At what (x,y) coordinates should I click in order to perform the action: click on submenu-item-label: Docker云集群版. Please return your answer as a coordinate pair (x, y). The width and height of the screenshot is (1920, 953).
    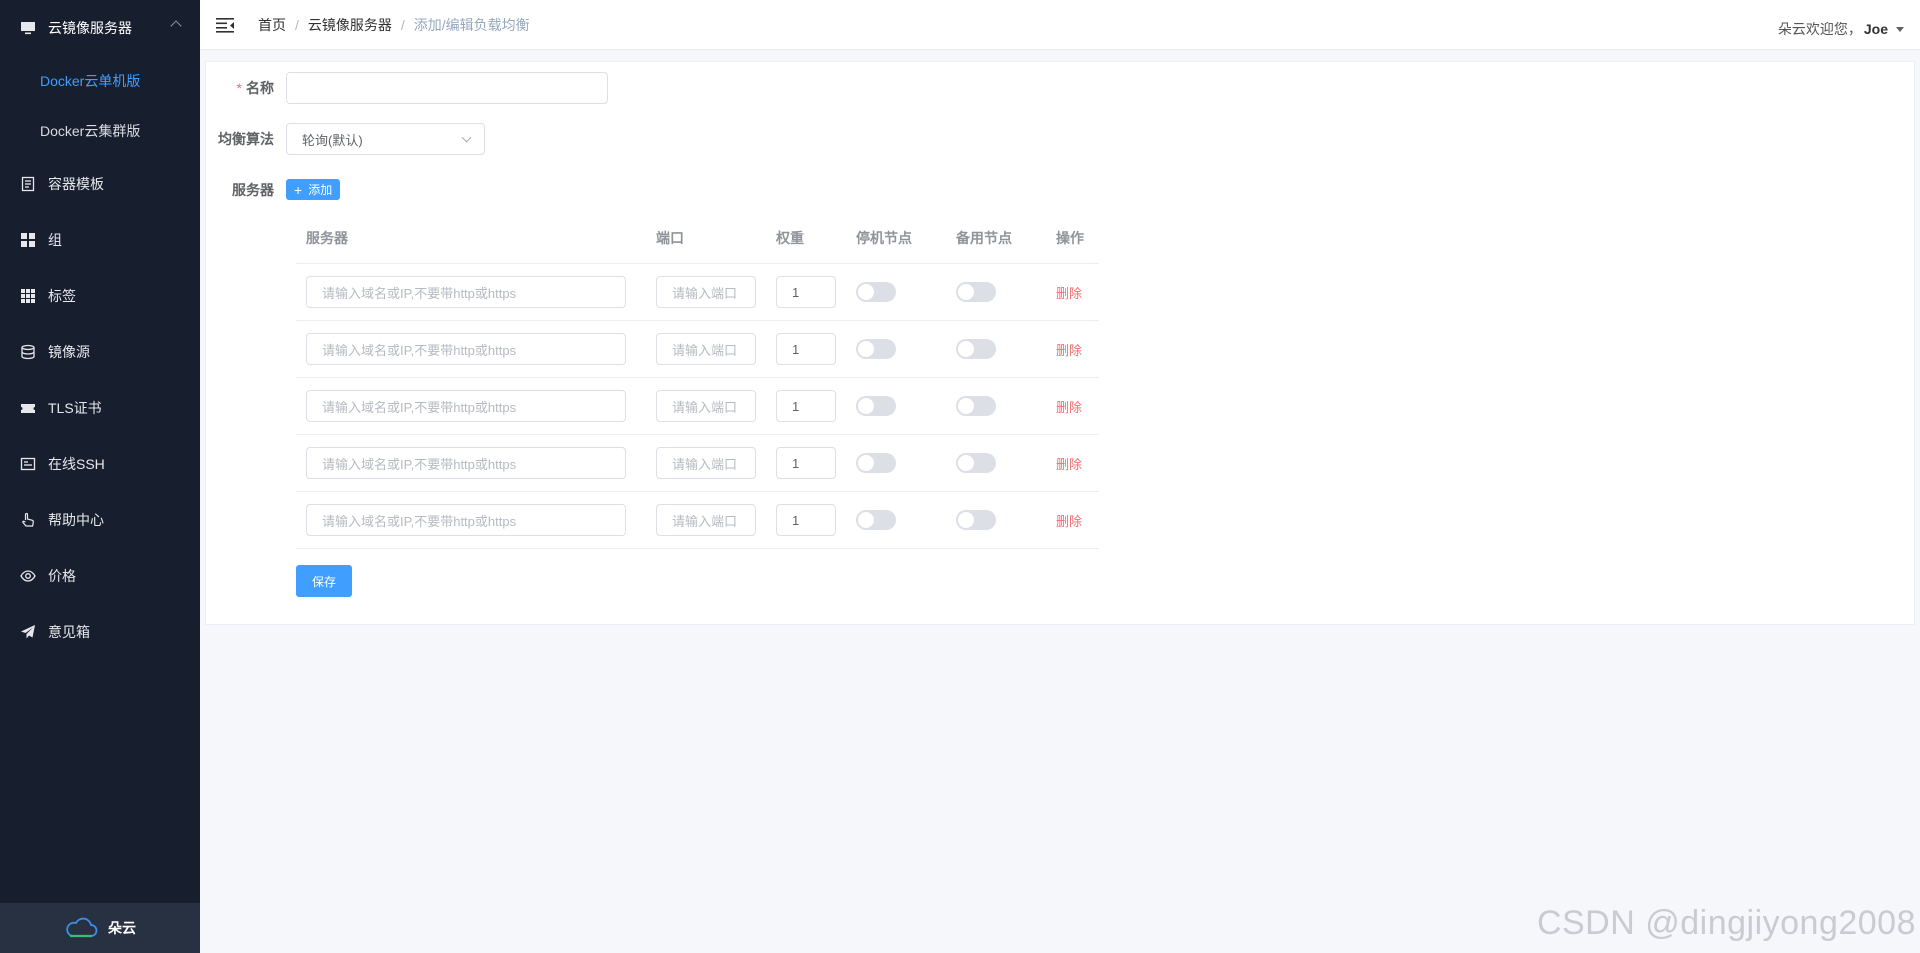
    Looking at the image, I should click on (90, 131).